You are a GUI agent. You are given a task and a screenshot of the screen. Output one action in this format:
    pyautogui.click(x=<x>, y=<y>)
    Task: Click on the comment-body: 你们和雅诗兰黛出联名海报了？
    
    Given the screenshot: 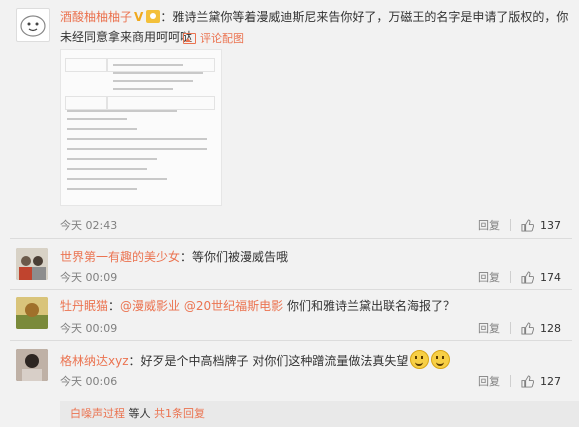 What is the action you would take?
    pyautogui.click(x=370, y=306)
    